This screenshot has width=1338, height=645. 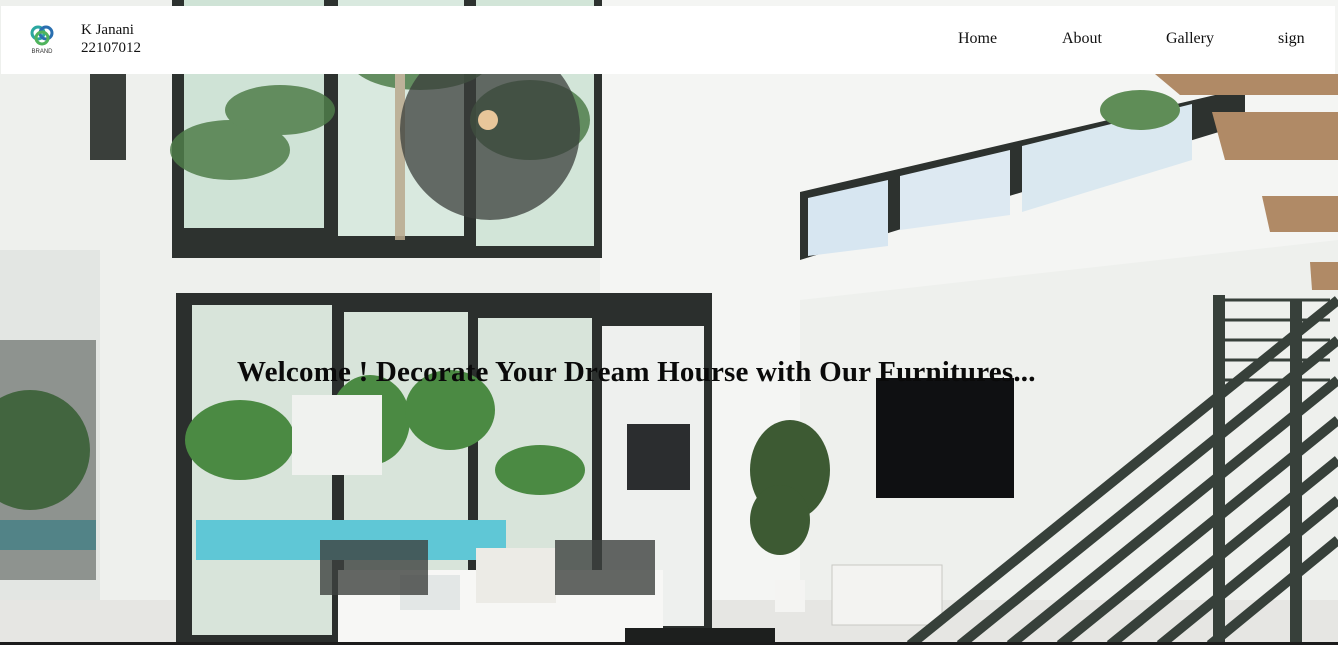 I want to click on brand-logo: BRAND, so click(x=42, y=40).